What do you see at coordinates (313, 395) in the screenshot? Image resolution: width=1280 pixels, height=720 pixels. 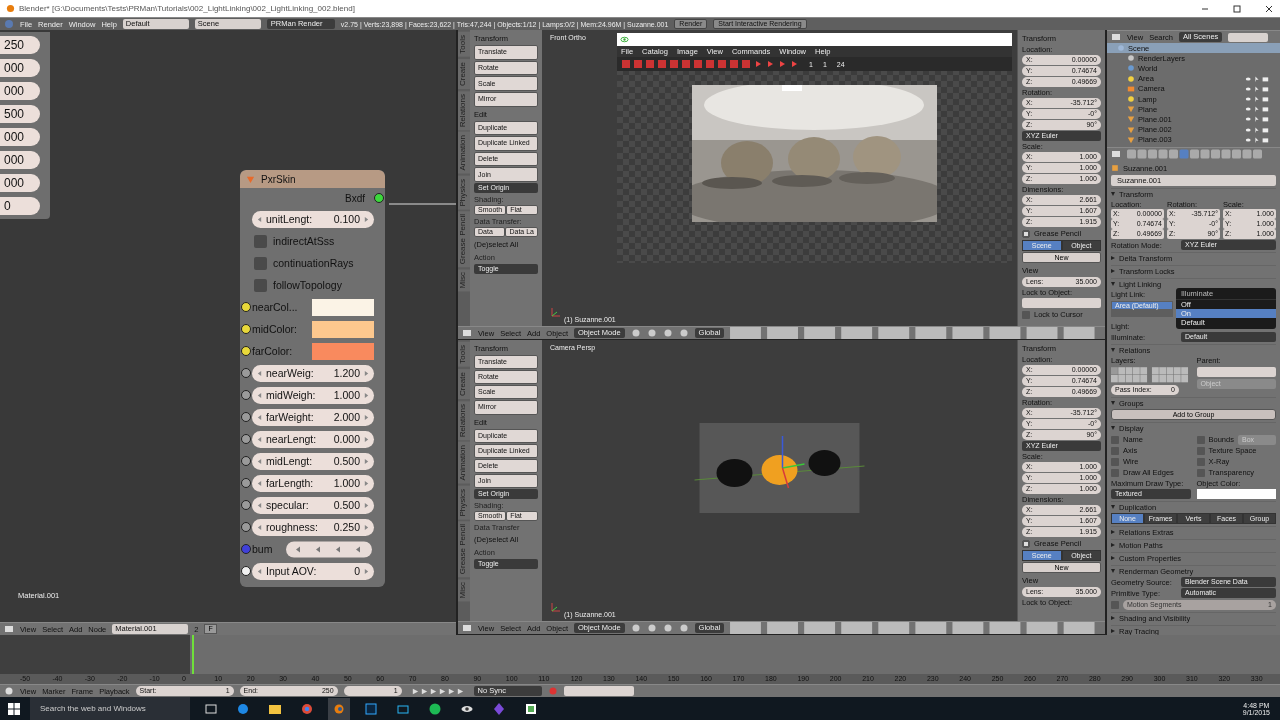 I see `number-field: midWeigh: 1.000` at bounding box center [313, 395].